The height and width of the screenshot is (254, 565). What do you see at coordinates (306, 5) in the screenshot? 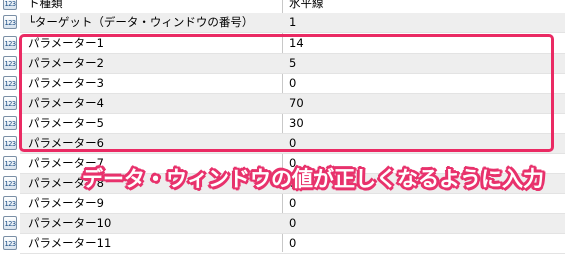
I see `property-value: 水平線` at bounding box center [306, 5].